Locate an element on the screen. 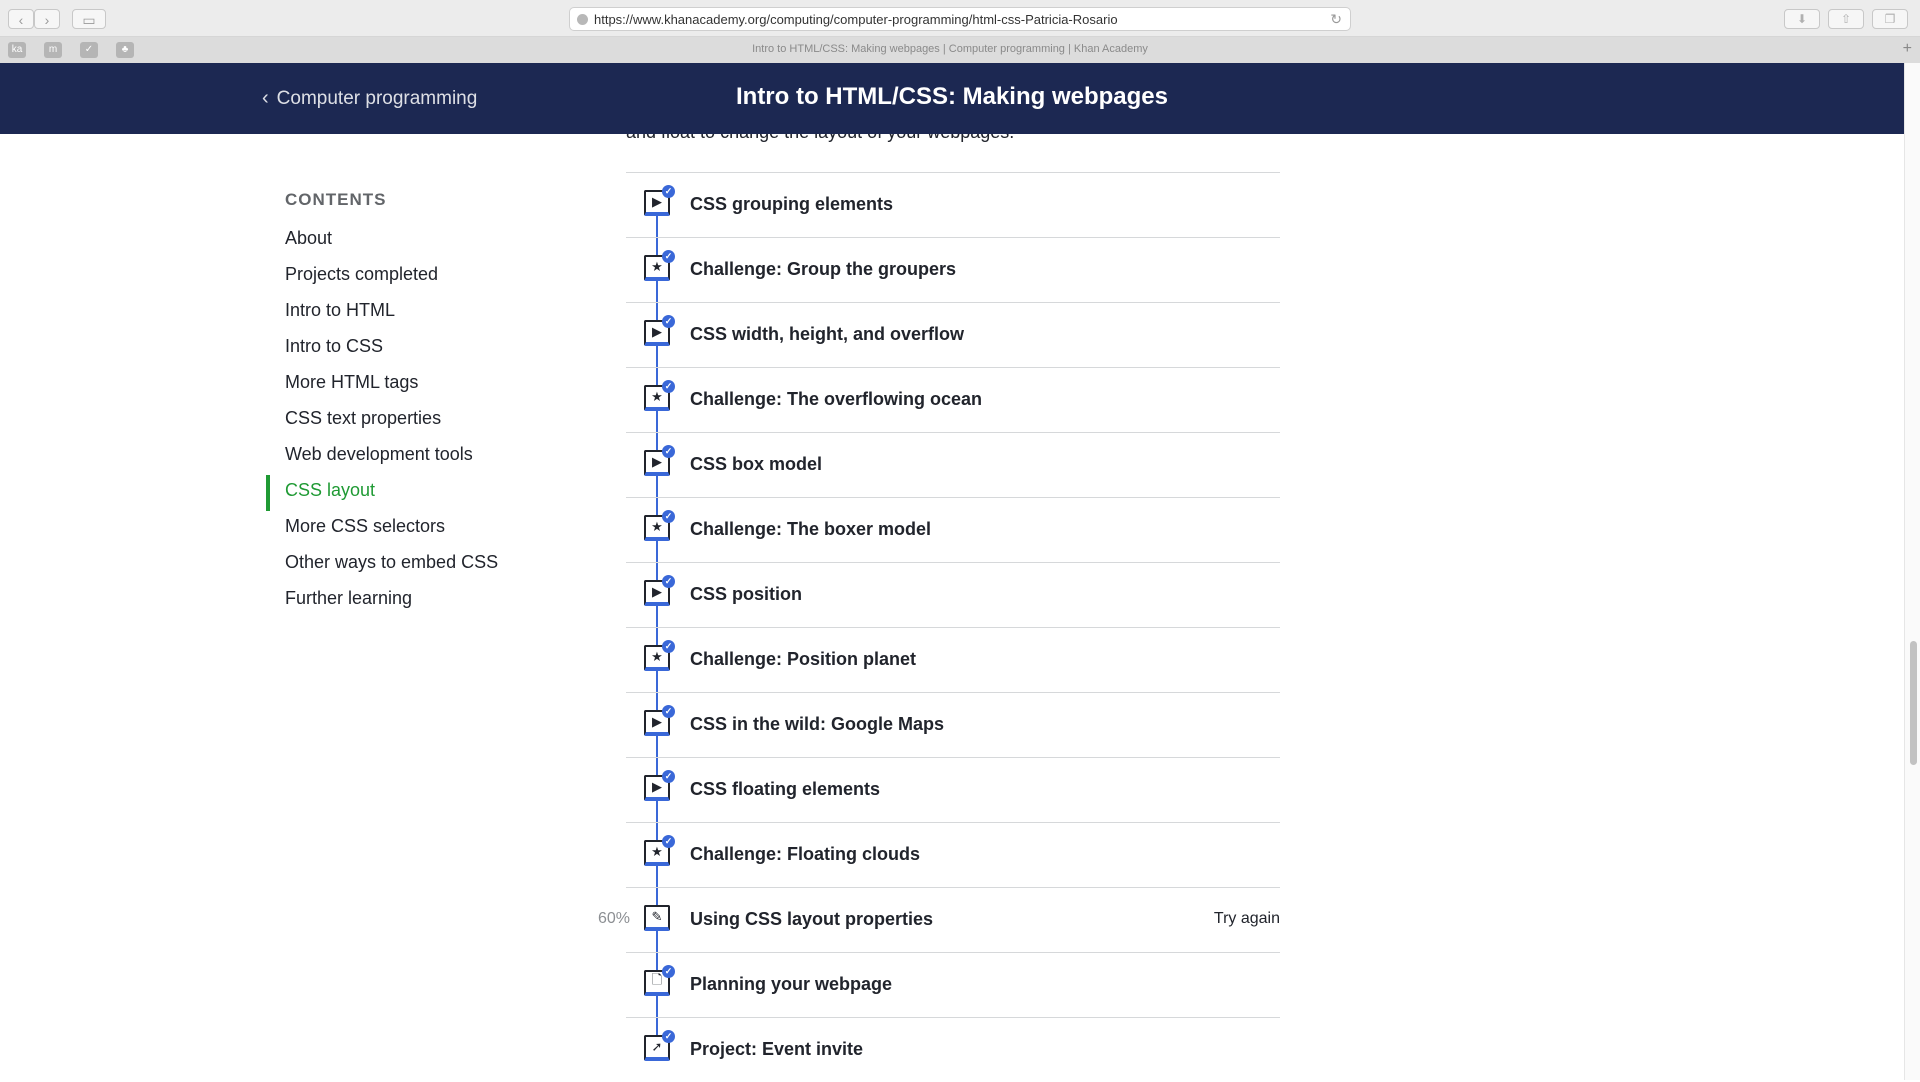 This screenshot has width=1920, height=1082. pencil-icon: ✎ is located at coordinates (657, 918).